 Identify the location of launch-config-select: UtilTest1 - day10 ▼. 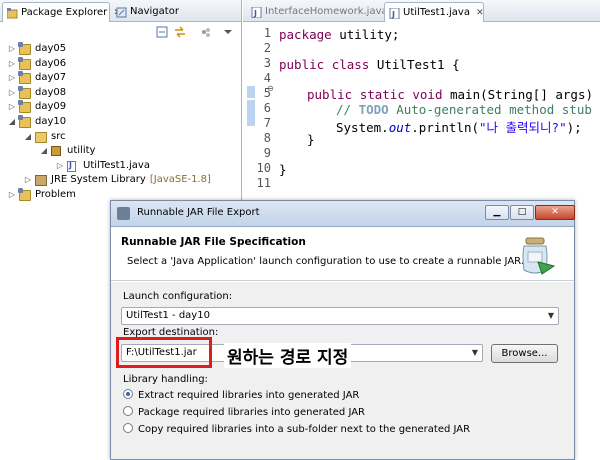
(340, 316).